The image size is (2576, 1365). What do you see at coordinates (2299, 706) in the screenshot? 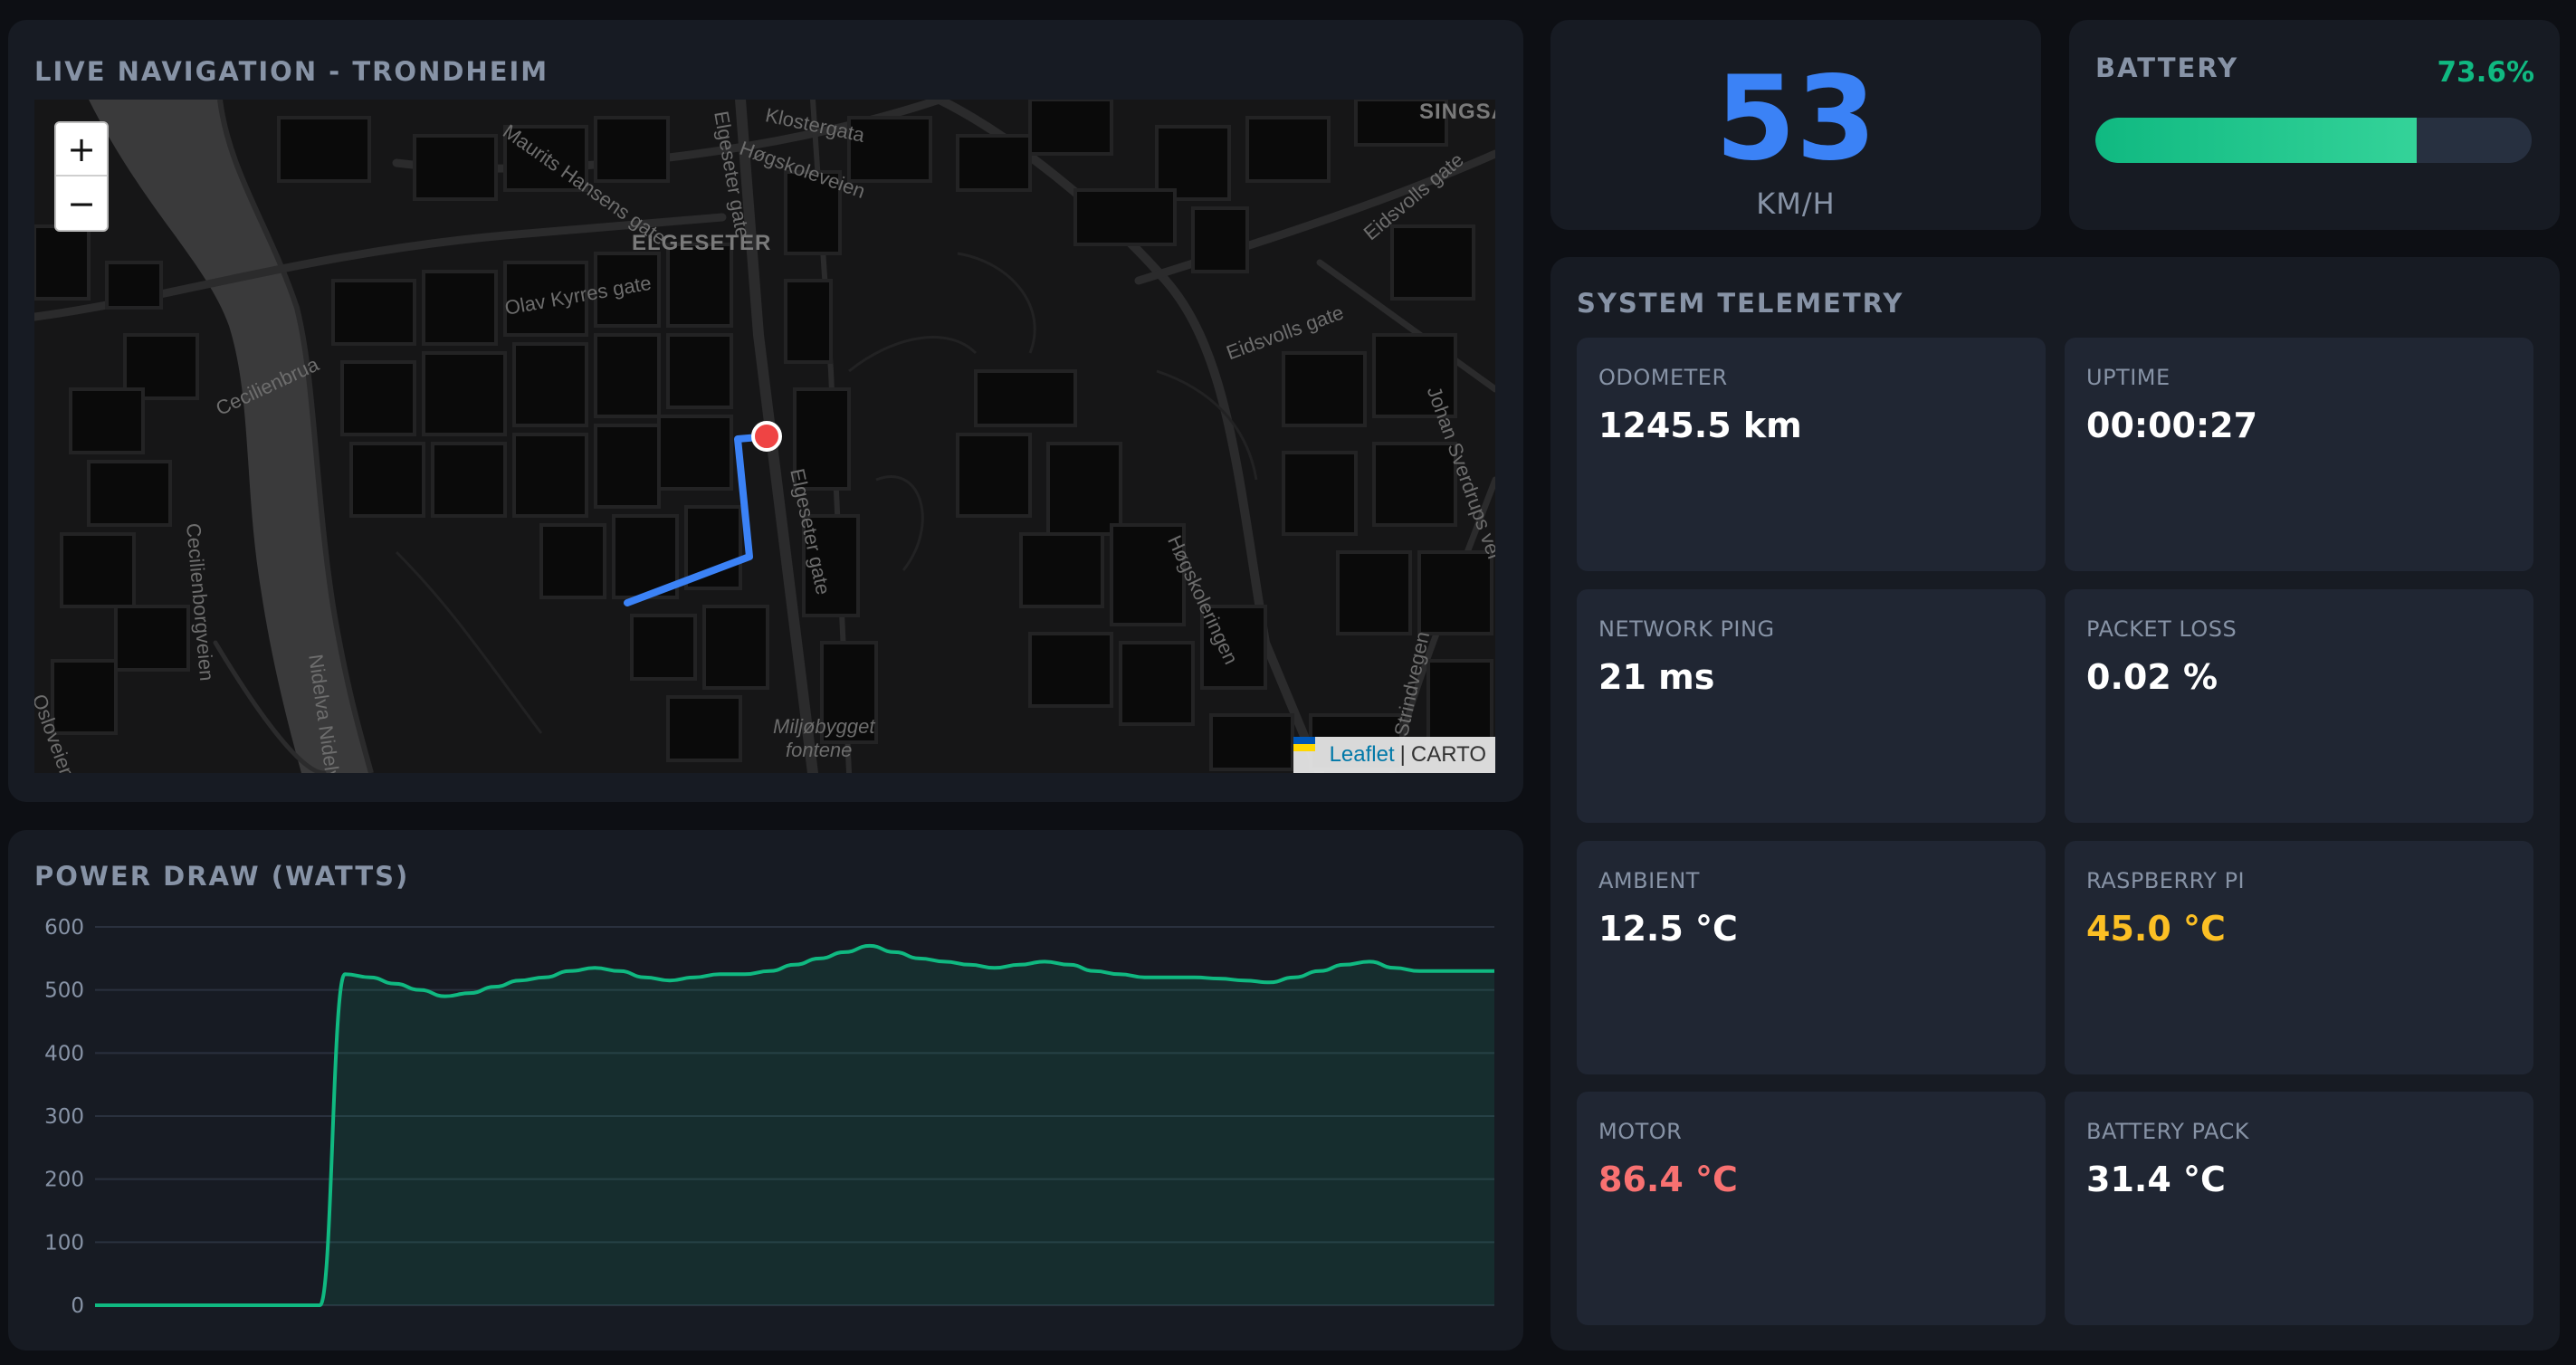
I see `telemetry-tile-packet-loss: PACKET LOSS 0.02 %` at bounding box center [2299, 706].